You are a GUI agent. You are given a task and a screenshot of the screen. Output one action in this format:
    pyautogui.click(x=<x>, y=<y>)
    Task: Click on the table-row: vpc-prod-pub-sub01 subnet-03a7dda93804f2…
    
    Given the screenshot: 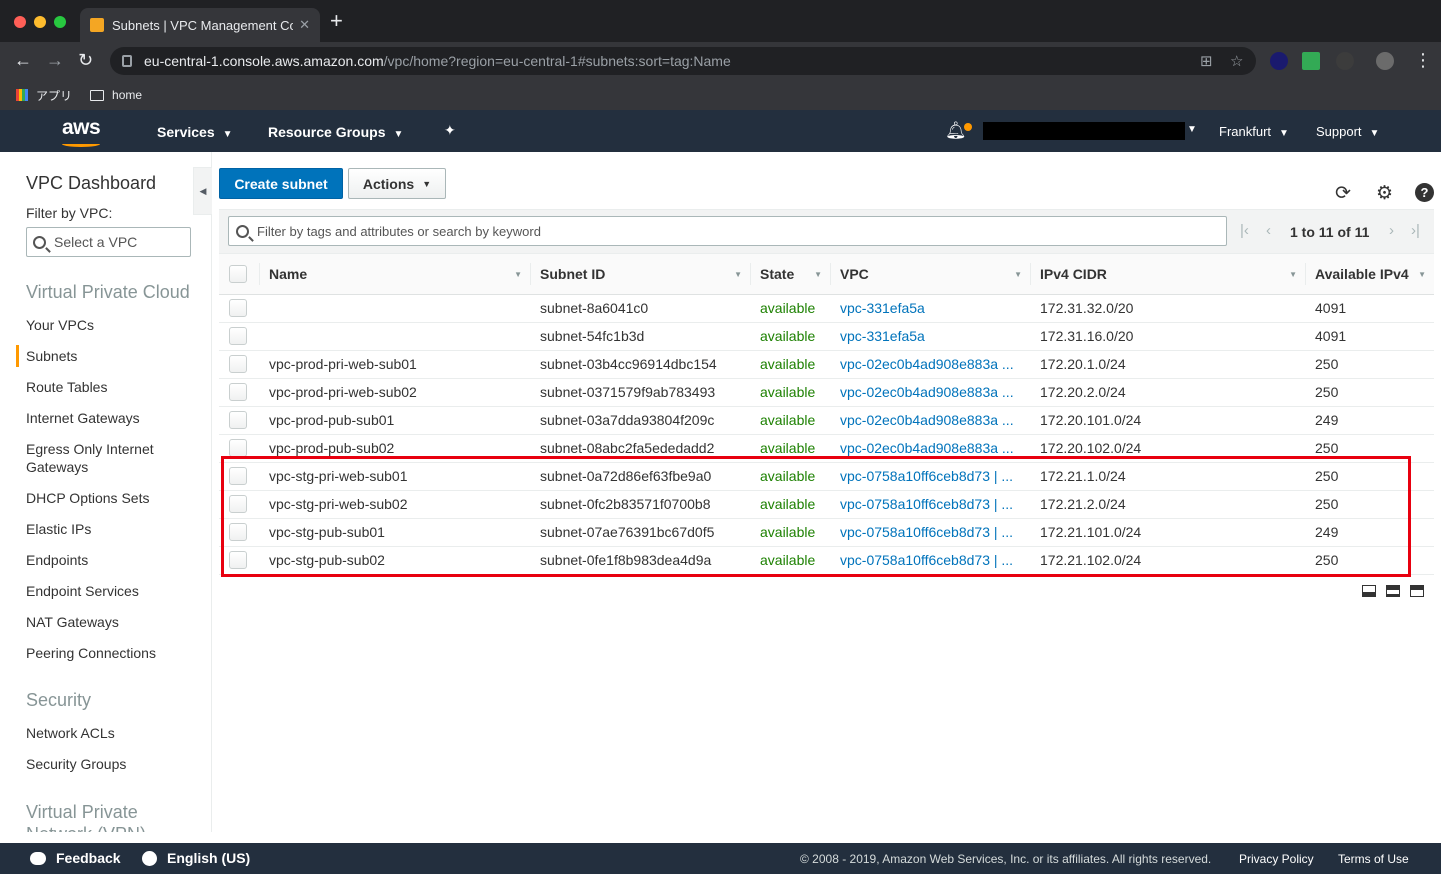 What is the action you would take?
    pyautogui.click(x=826, y=420)
    